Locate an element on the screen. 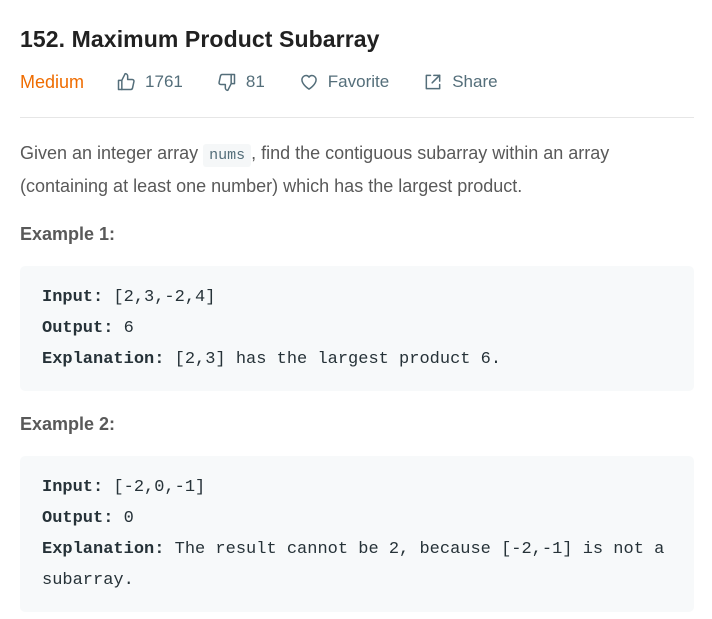  dislike-button: 81 is located at coordinates (241, 82).